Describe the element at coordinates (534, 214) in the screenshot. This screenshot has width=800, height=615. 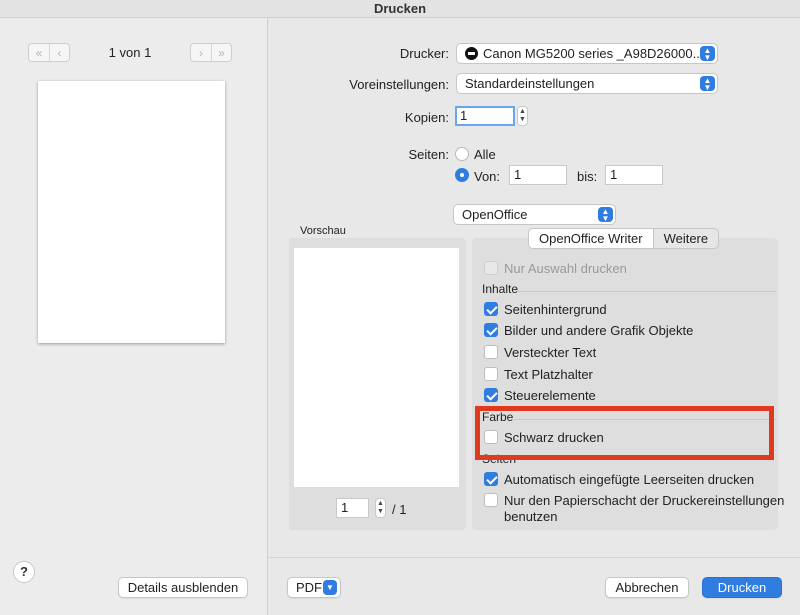
I see `app-select: OpenOffice ▲ ▼` at that location.